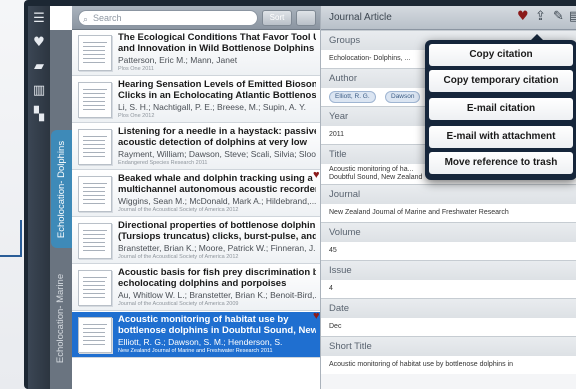  I want to click on date-label: Date, so click(448, 308).